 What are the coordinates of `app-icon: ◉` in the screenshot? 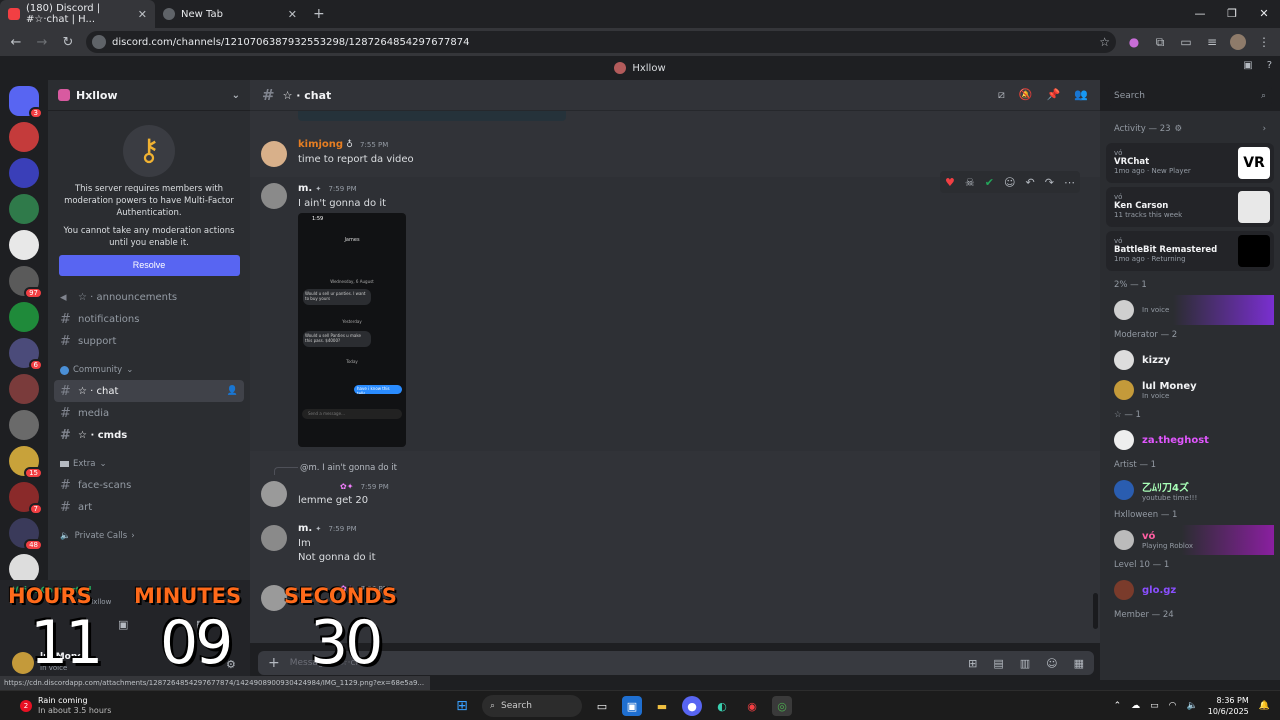 It's located at (752, 706).